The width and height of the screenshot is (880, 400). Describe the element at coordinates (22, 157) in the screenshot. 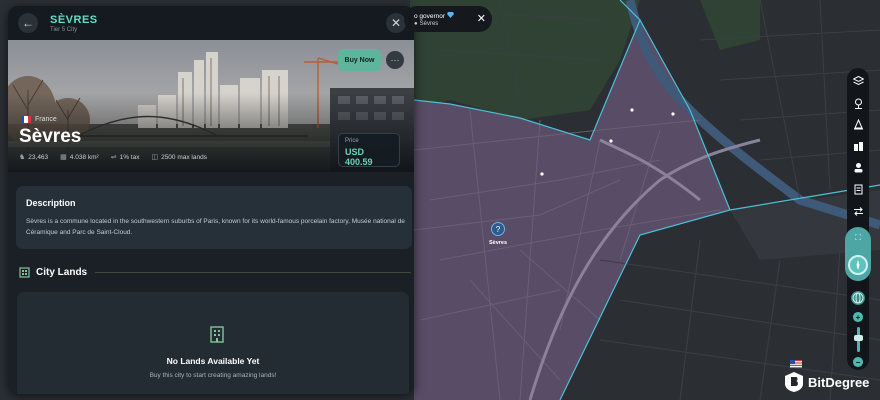

I see `population-icon: ♞` at that location.